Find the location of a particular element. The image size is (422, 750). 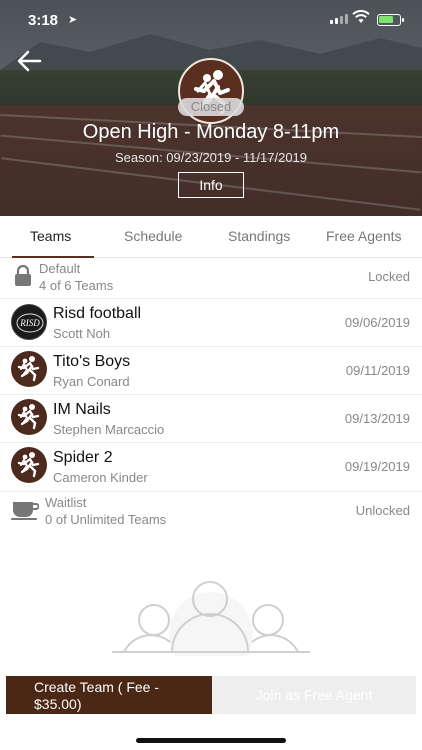

arrow-left-icon is located at coordinates (29, 61).